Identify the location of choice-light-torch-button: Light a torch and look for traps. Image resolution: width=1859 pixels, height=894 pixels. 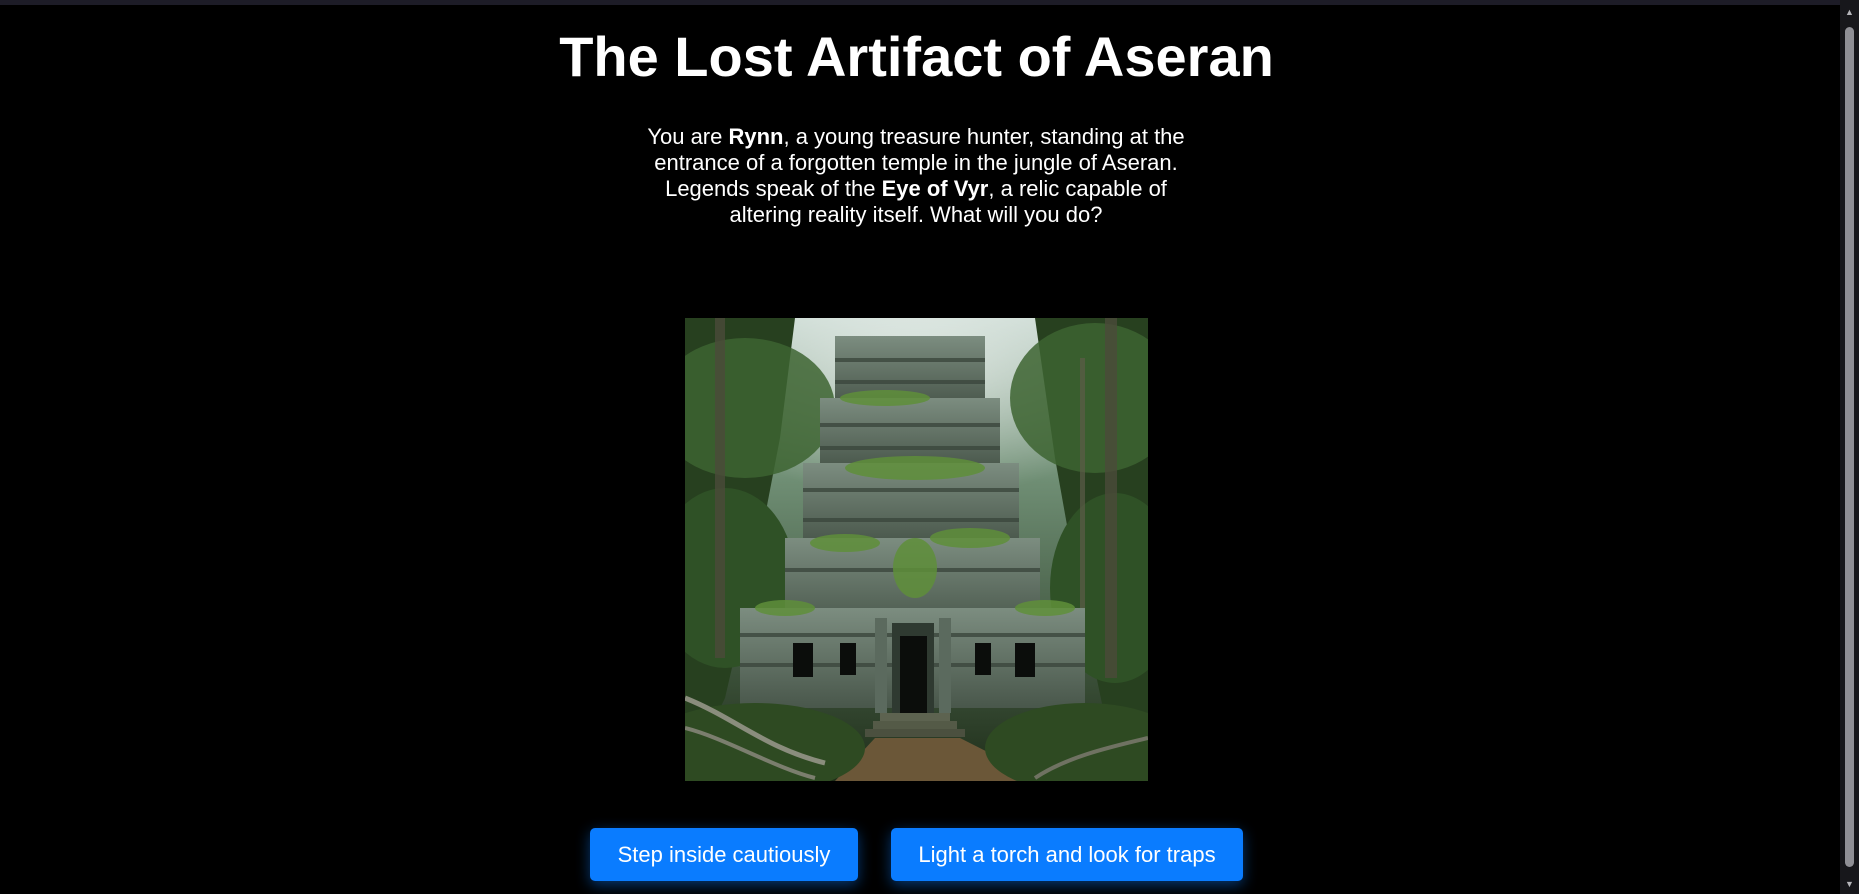
(1067, 854).